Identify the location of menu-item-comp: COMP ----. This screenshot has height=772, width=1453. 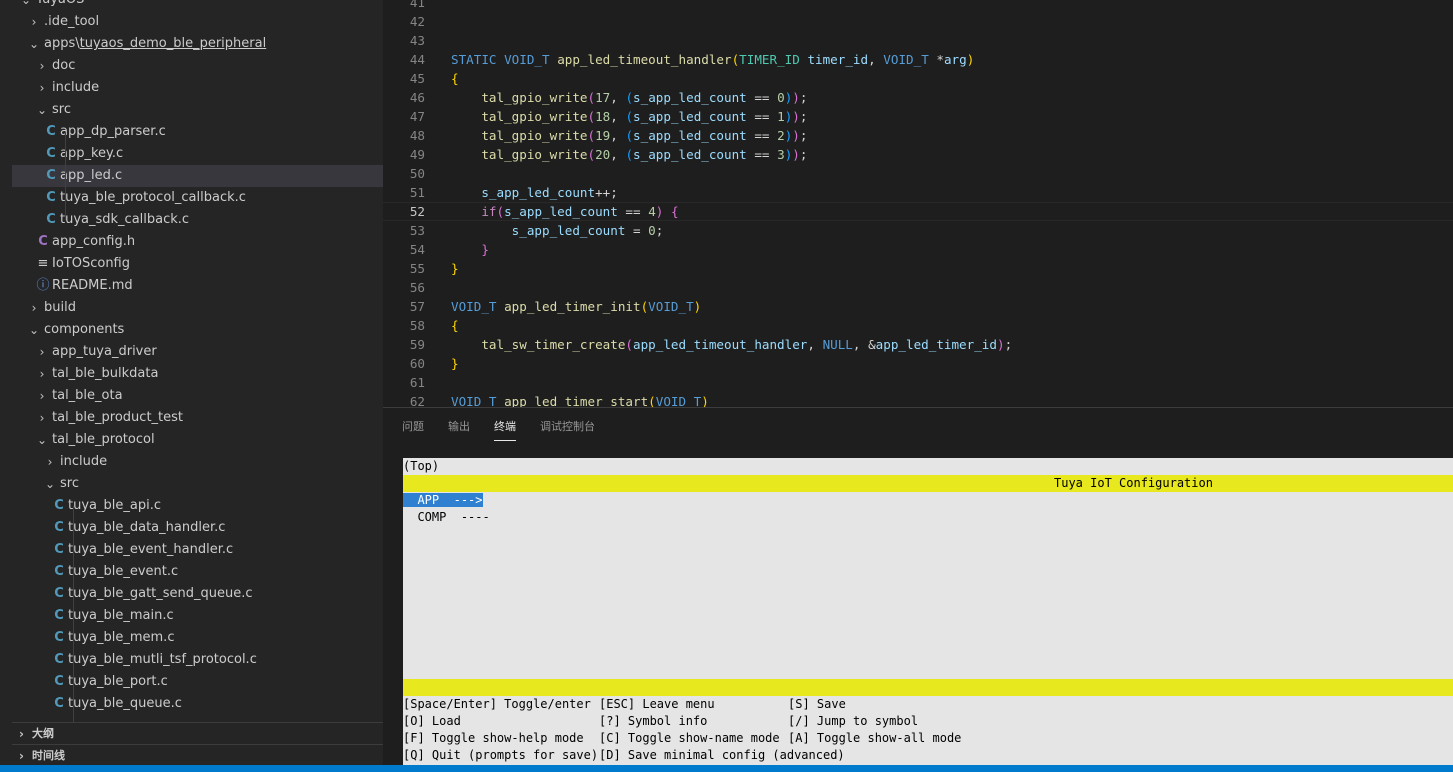
(446, 517).